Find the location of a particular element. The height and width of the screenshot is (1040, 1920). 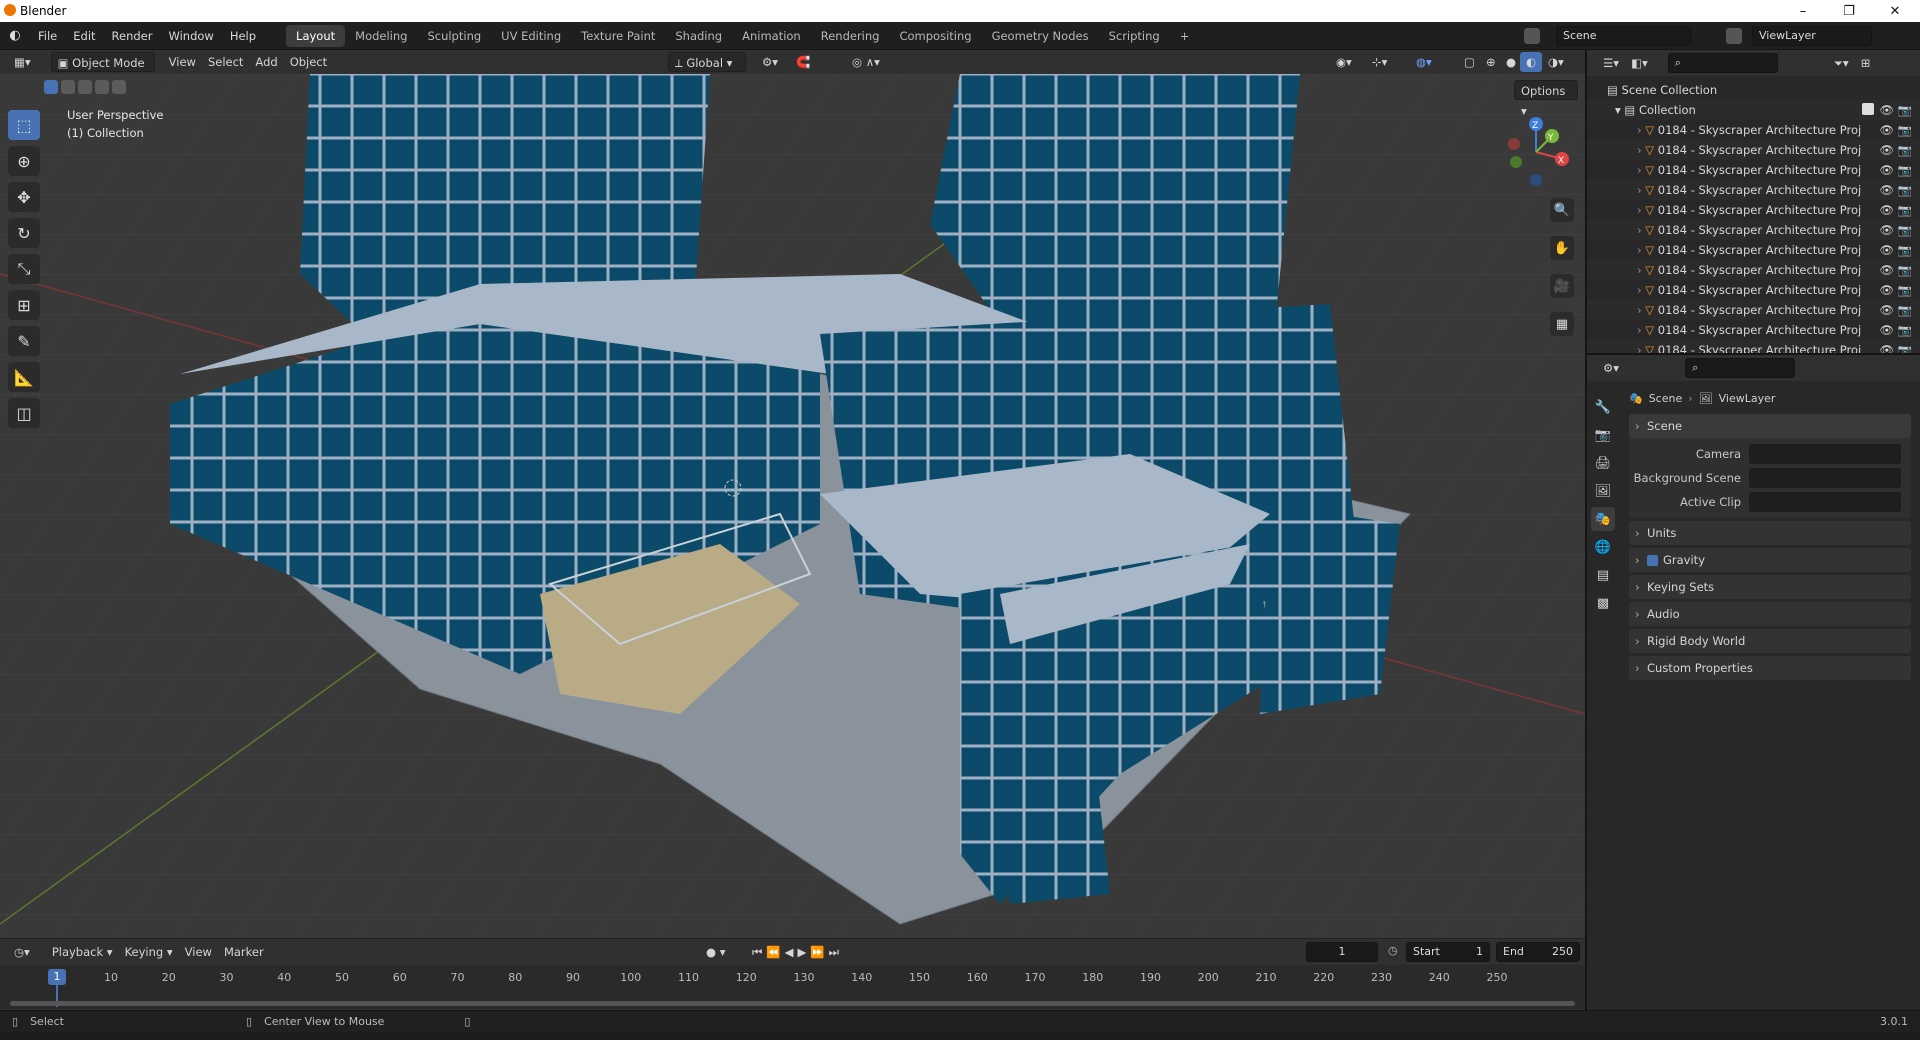

menu-select: Select is located at coordinates (225, 62).